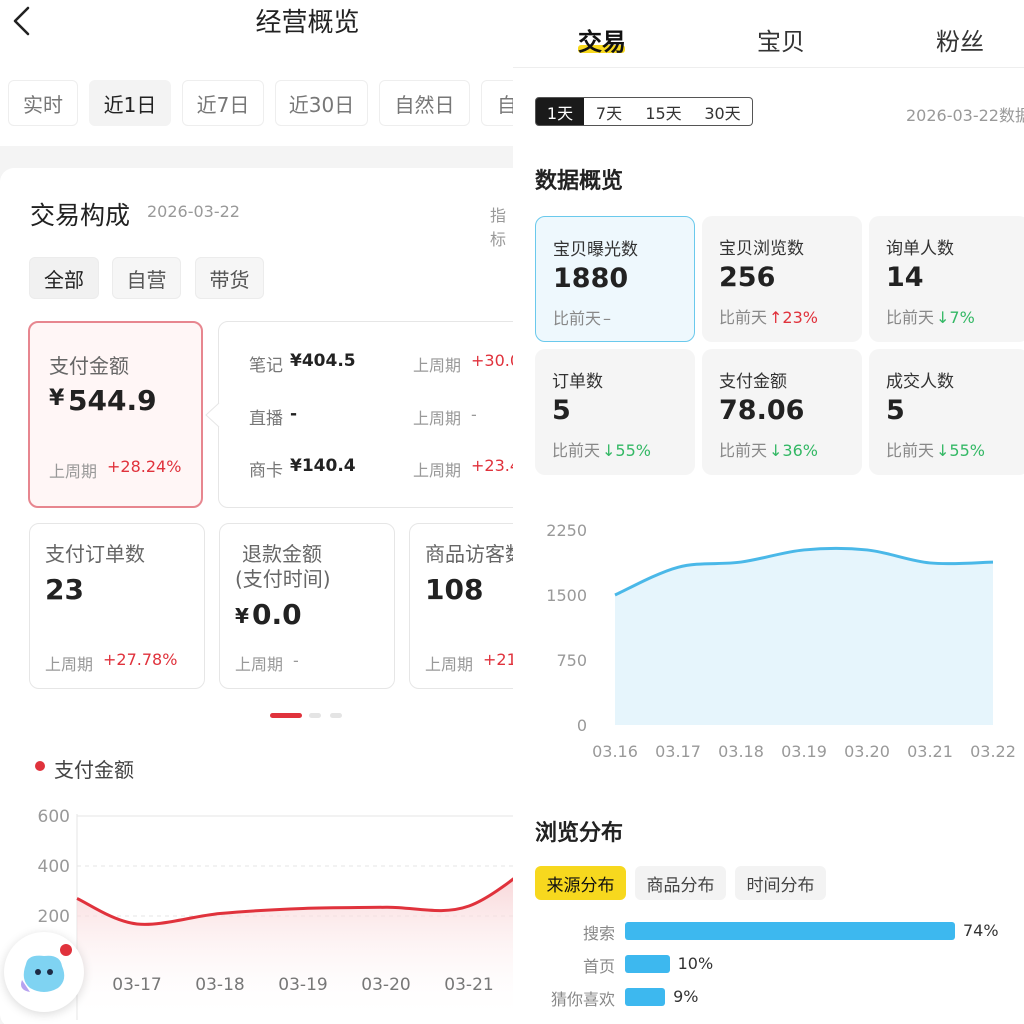 The image size is (1024, 1024). Describe the element at coordinates (571, 660) in the screenshot. I see `y-tick-label: 750` at that location.